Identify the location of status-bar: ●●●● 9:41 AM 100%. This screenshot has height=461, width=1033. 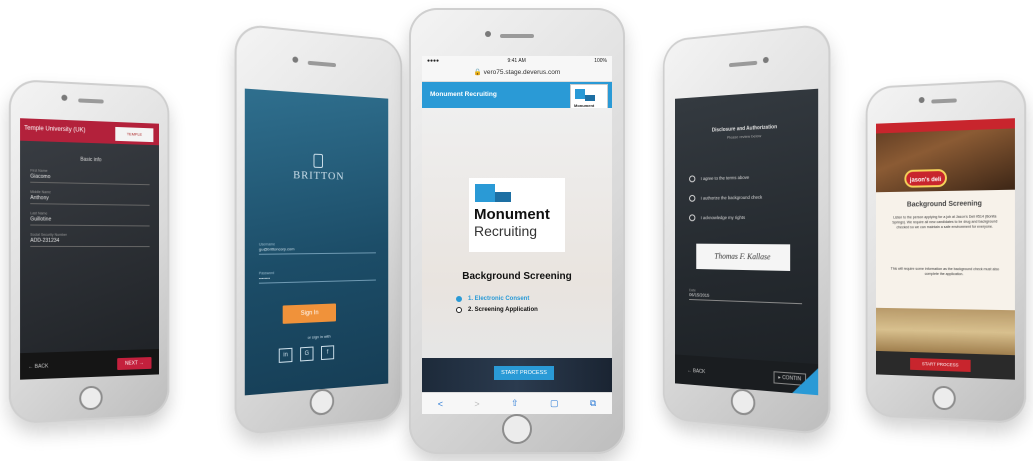
(517, 61).